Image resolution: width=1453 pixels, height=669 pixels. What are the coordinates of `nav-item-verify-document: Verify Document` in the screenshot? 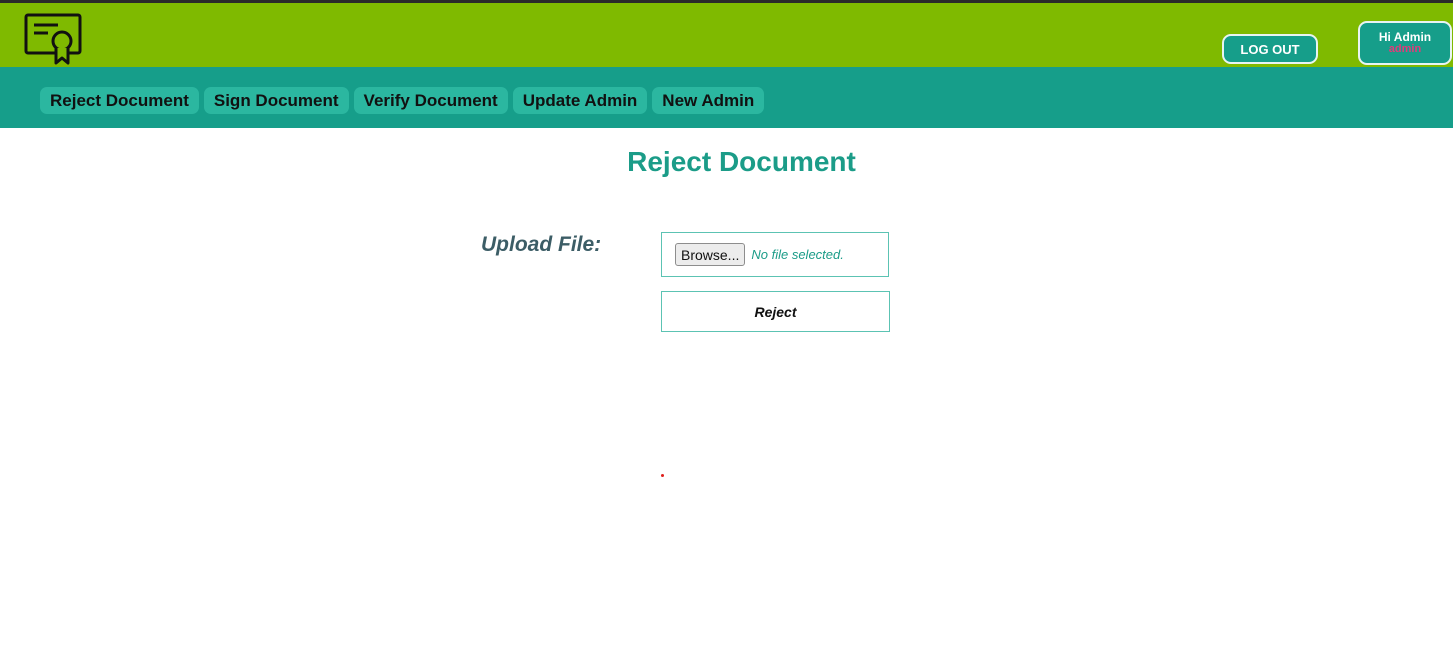 It's located at (430, 100).